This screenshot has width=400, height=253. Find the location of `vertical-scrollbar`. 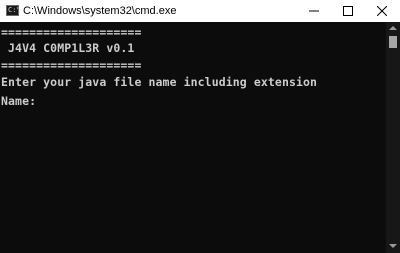

vertical-scrollbar is located at coordinates (393, 137).